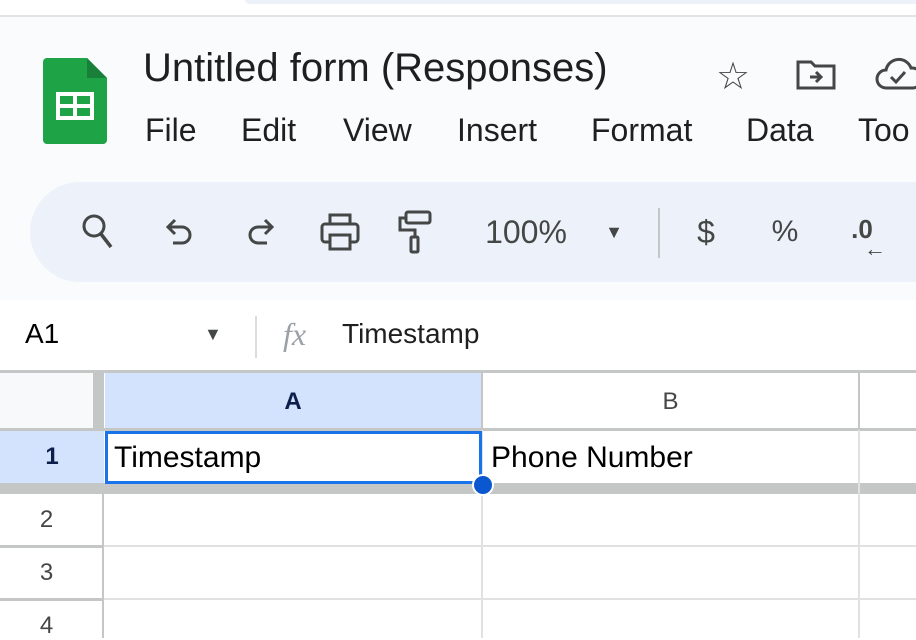 The width and height of the screenshot is (916, 640). Describe the element at coordinates (42, 334) in the screenshot. I see `name-box: A1` at that location.